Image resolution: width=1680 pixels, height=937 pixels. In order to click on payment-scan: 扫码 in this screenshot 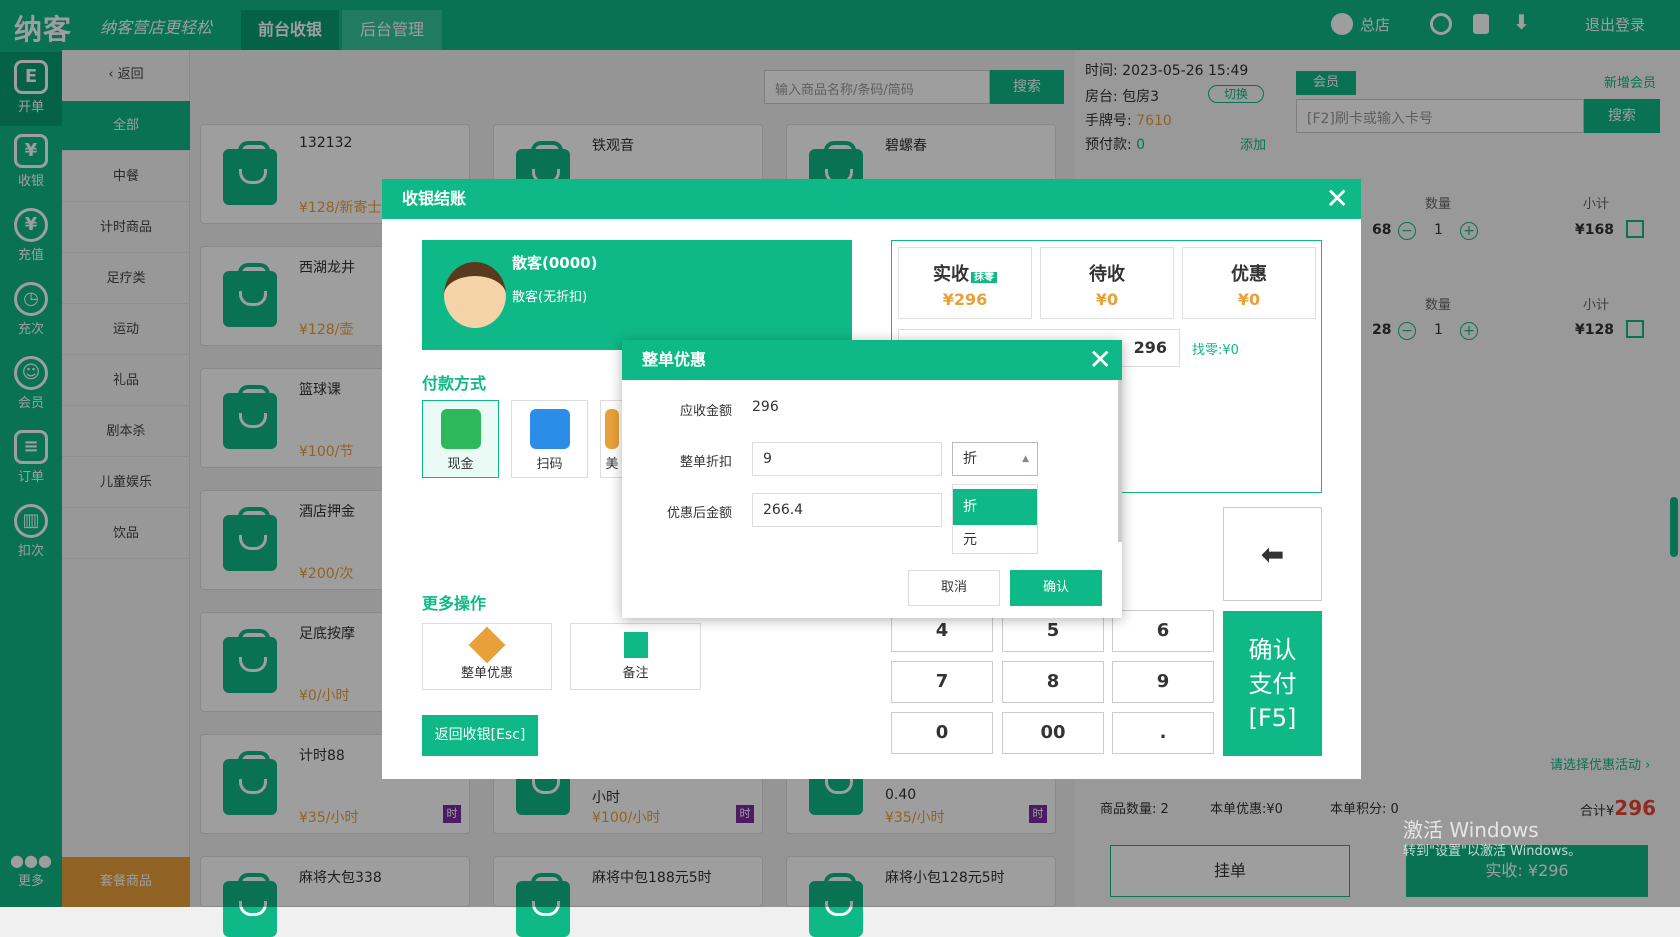, I will do `click(549, 439)`.